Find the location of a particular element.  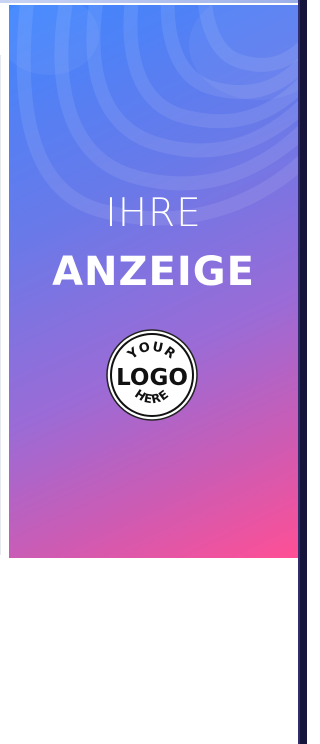

ad-title-bold: ANZEIGE is located at coordinates (153, 272).